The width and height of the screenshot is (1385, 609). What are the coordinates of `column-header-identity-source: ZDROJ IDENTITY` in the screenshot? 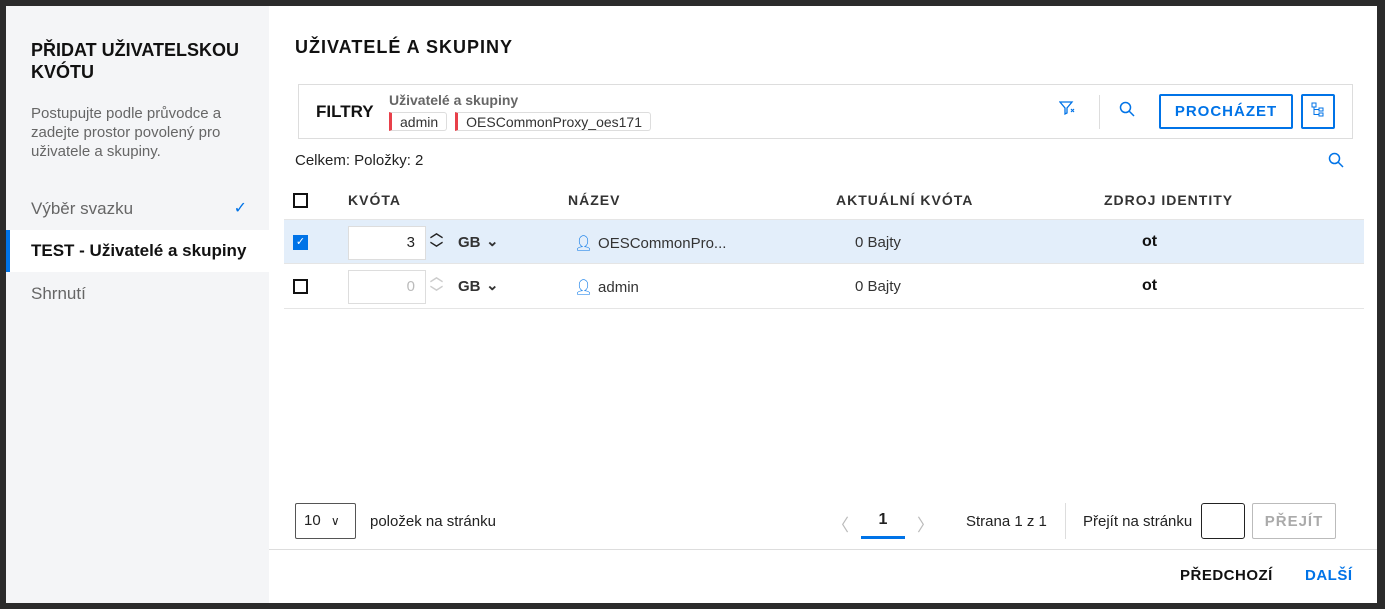 It's located at (1168, 200).